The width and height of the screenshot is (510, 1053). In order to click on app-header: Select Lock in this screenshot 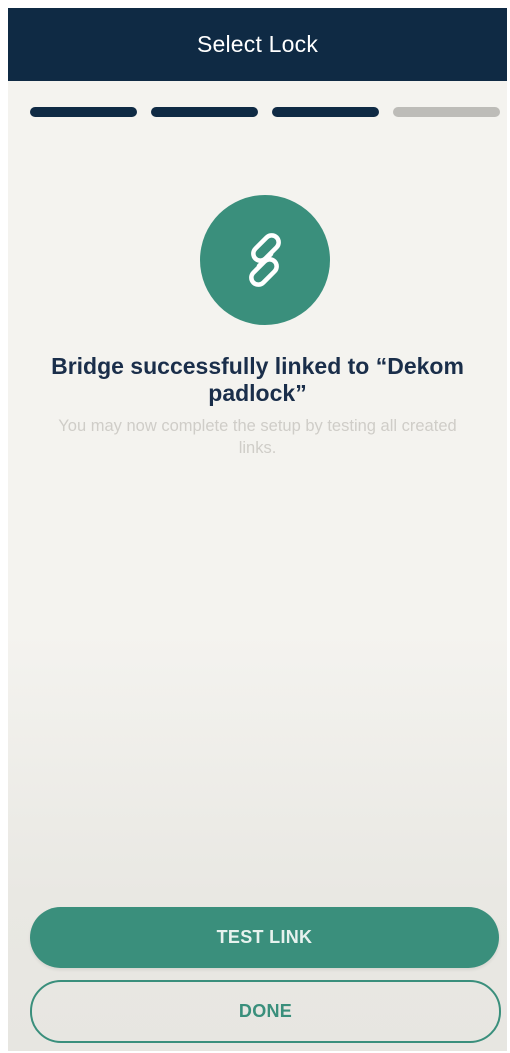, I will do `click(257, 44)`.